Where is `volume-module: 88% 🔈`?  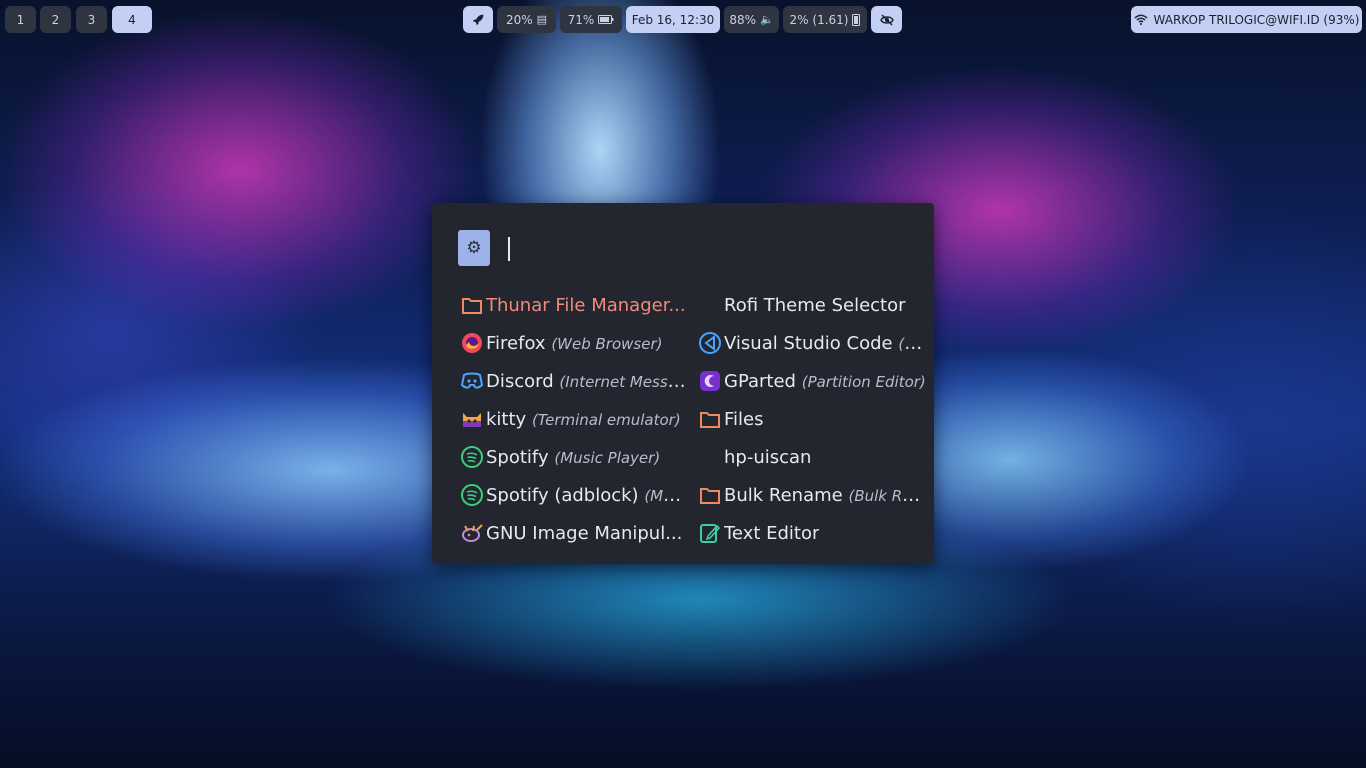
volume-module: 88% 🔈 is located at coordinates (751, 19).